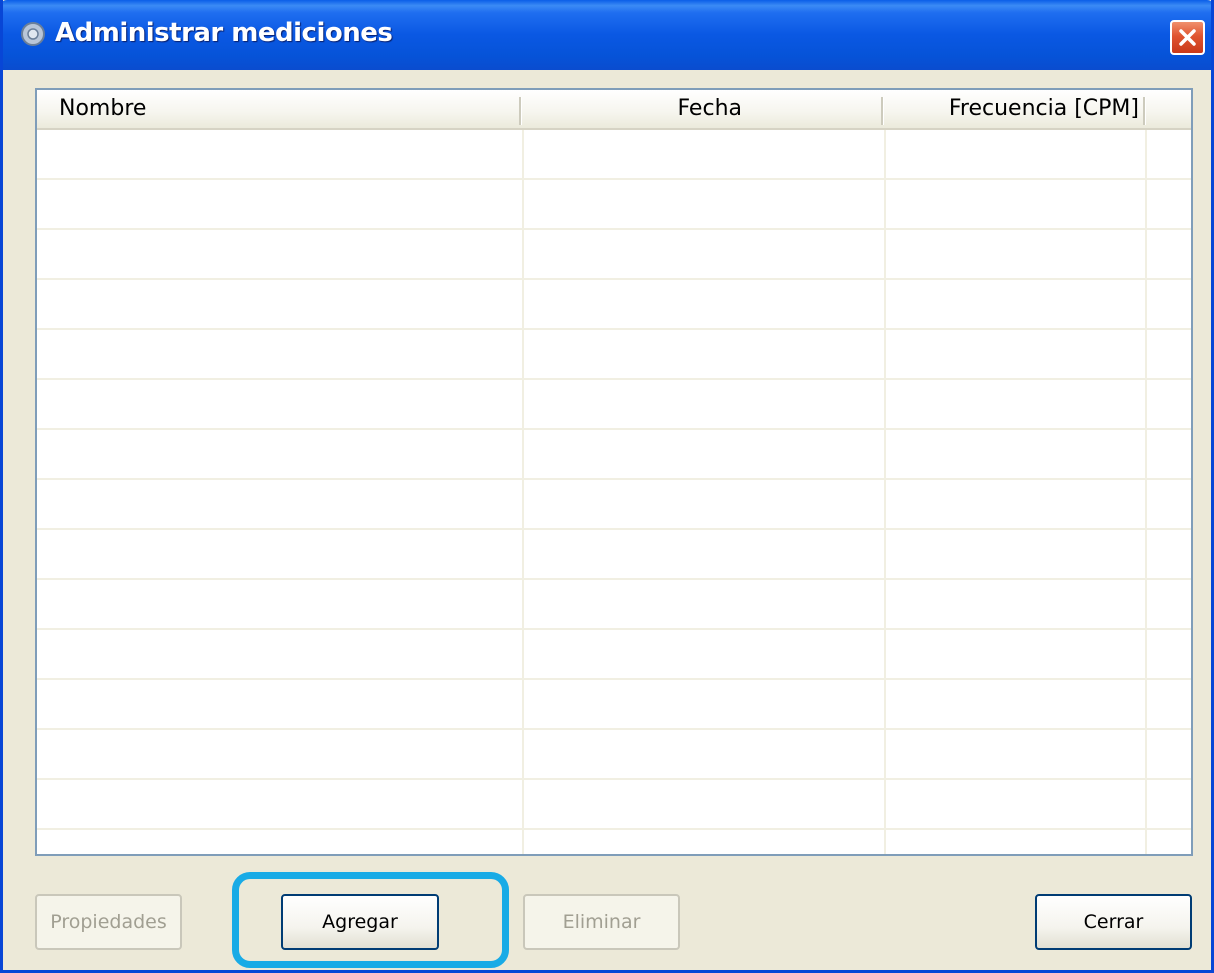 This screenshot has height=973, width=1214. Describe the element at coordinates (1014, 109) in the screenshot. I see `column-header-frecuencia: Frecuencia [CPM]` at that location.